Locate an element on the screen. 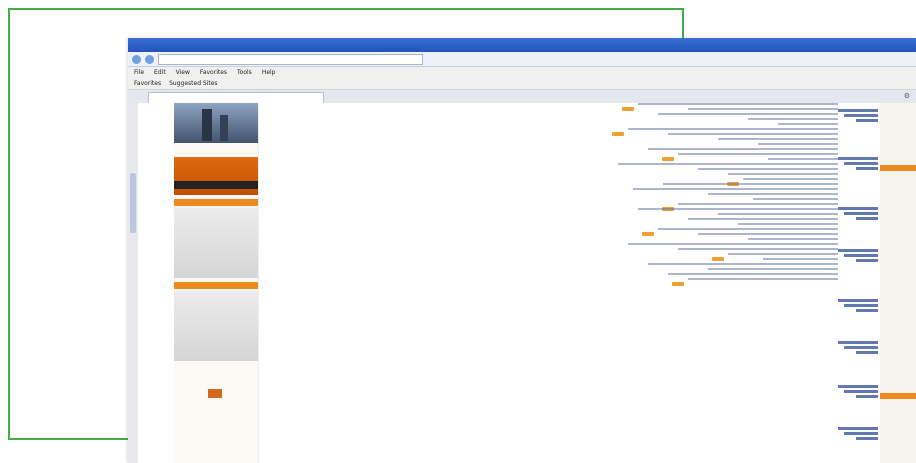  menu-file: File is located at coordinates (139, 72).